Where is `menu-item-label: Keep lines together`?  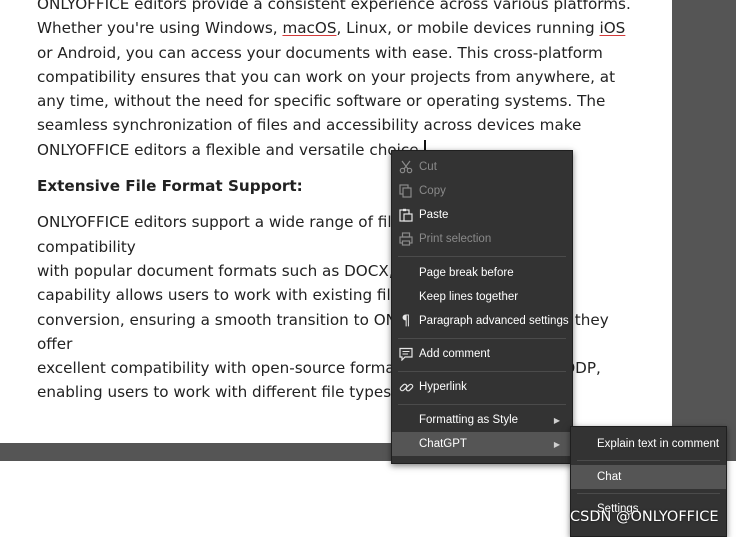 menu-item-label: Keep lines together is located at coordinates (469, 297).